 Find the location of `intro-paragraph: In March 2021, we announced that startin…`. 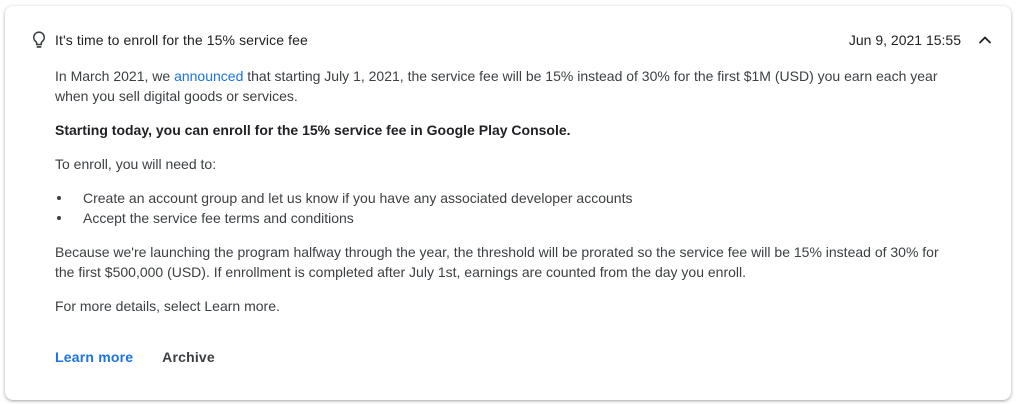

intro-paragraph: In March 2021, we announced that startin… is located at coordinates (505, 86).